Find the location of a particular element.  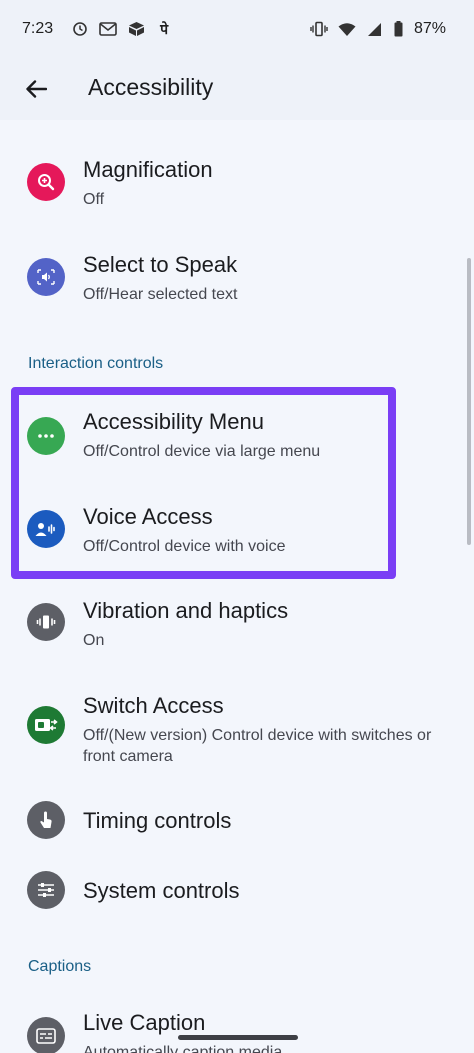

wifi-icon is located at coordinates (347, 29).